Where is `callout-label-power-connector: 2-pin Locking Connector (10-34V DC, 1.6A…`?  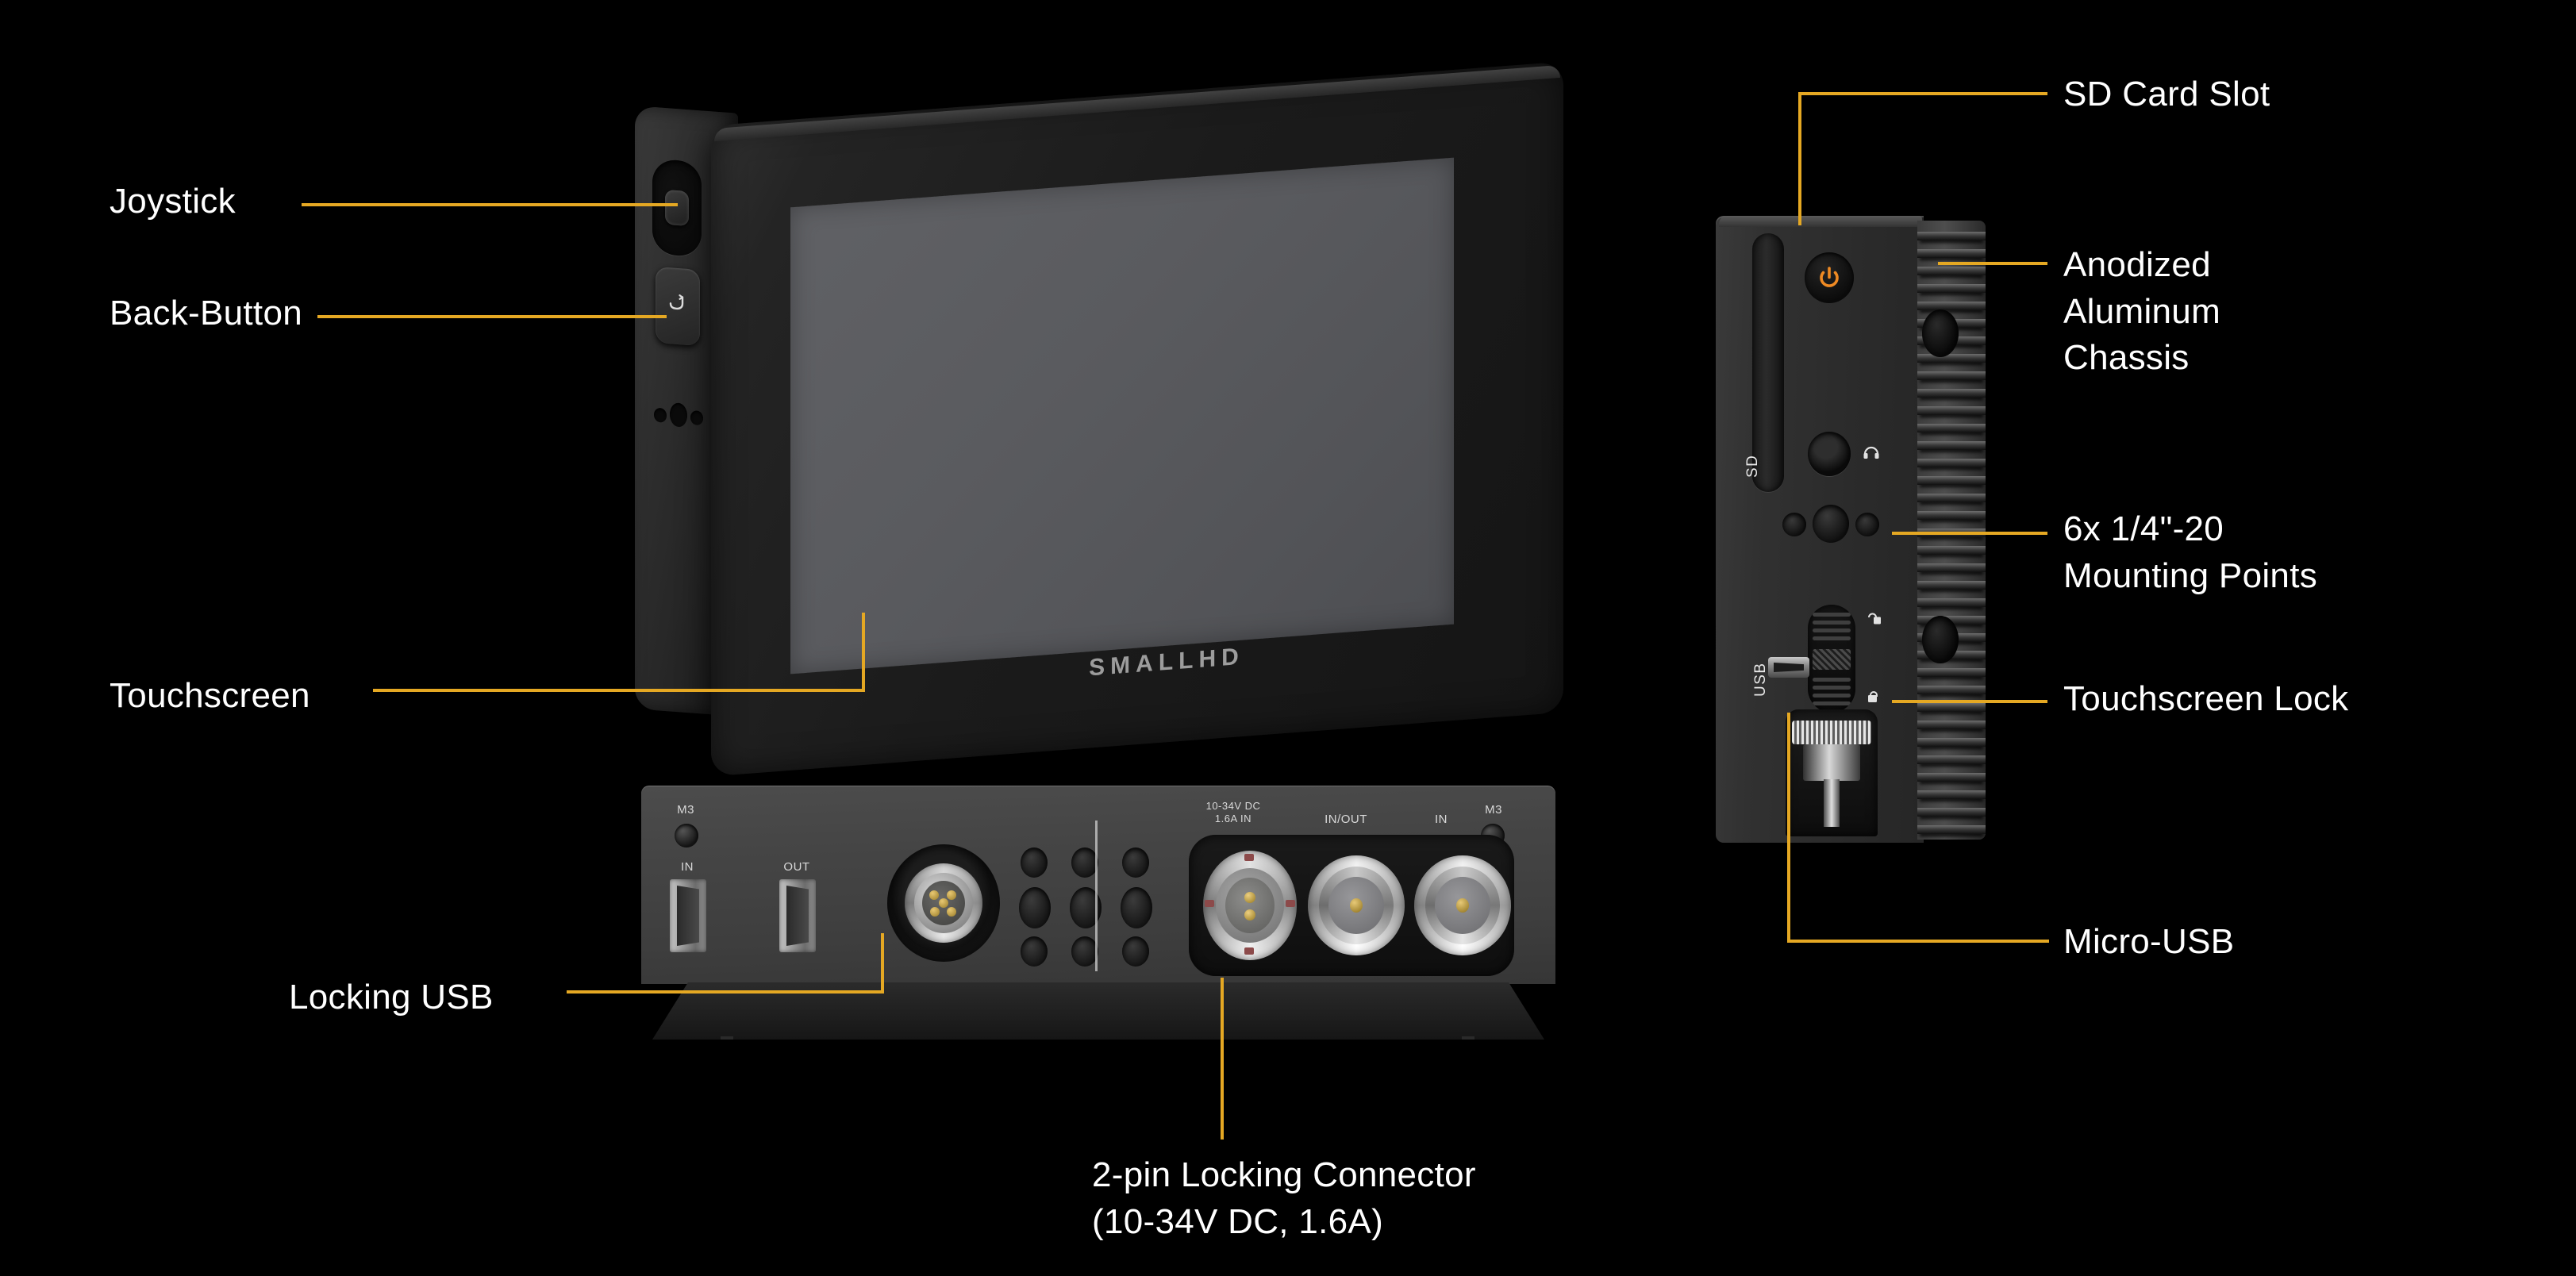 callout-label-power-connector: 2-pin Locking Connector (10-34V DC, 1.6A… is located at coordinates (1284, 1198).